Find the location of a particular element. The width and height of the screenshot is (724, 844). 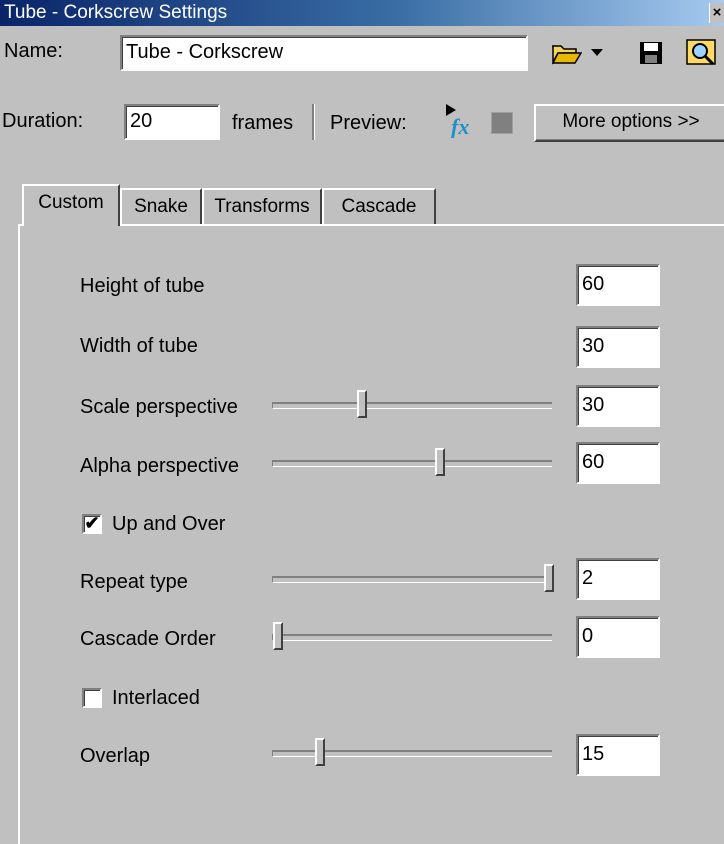

overlap-slider is located at coordinates (412, 752).